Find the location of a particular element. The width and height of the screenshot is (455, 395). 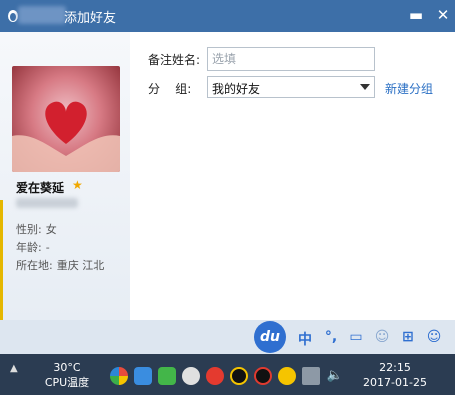

ime-user-icon: ☺ is located at coordinates (382, 339).